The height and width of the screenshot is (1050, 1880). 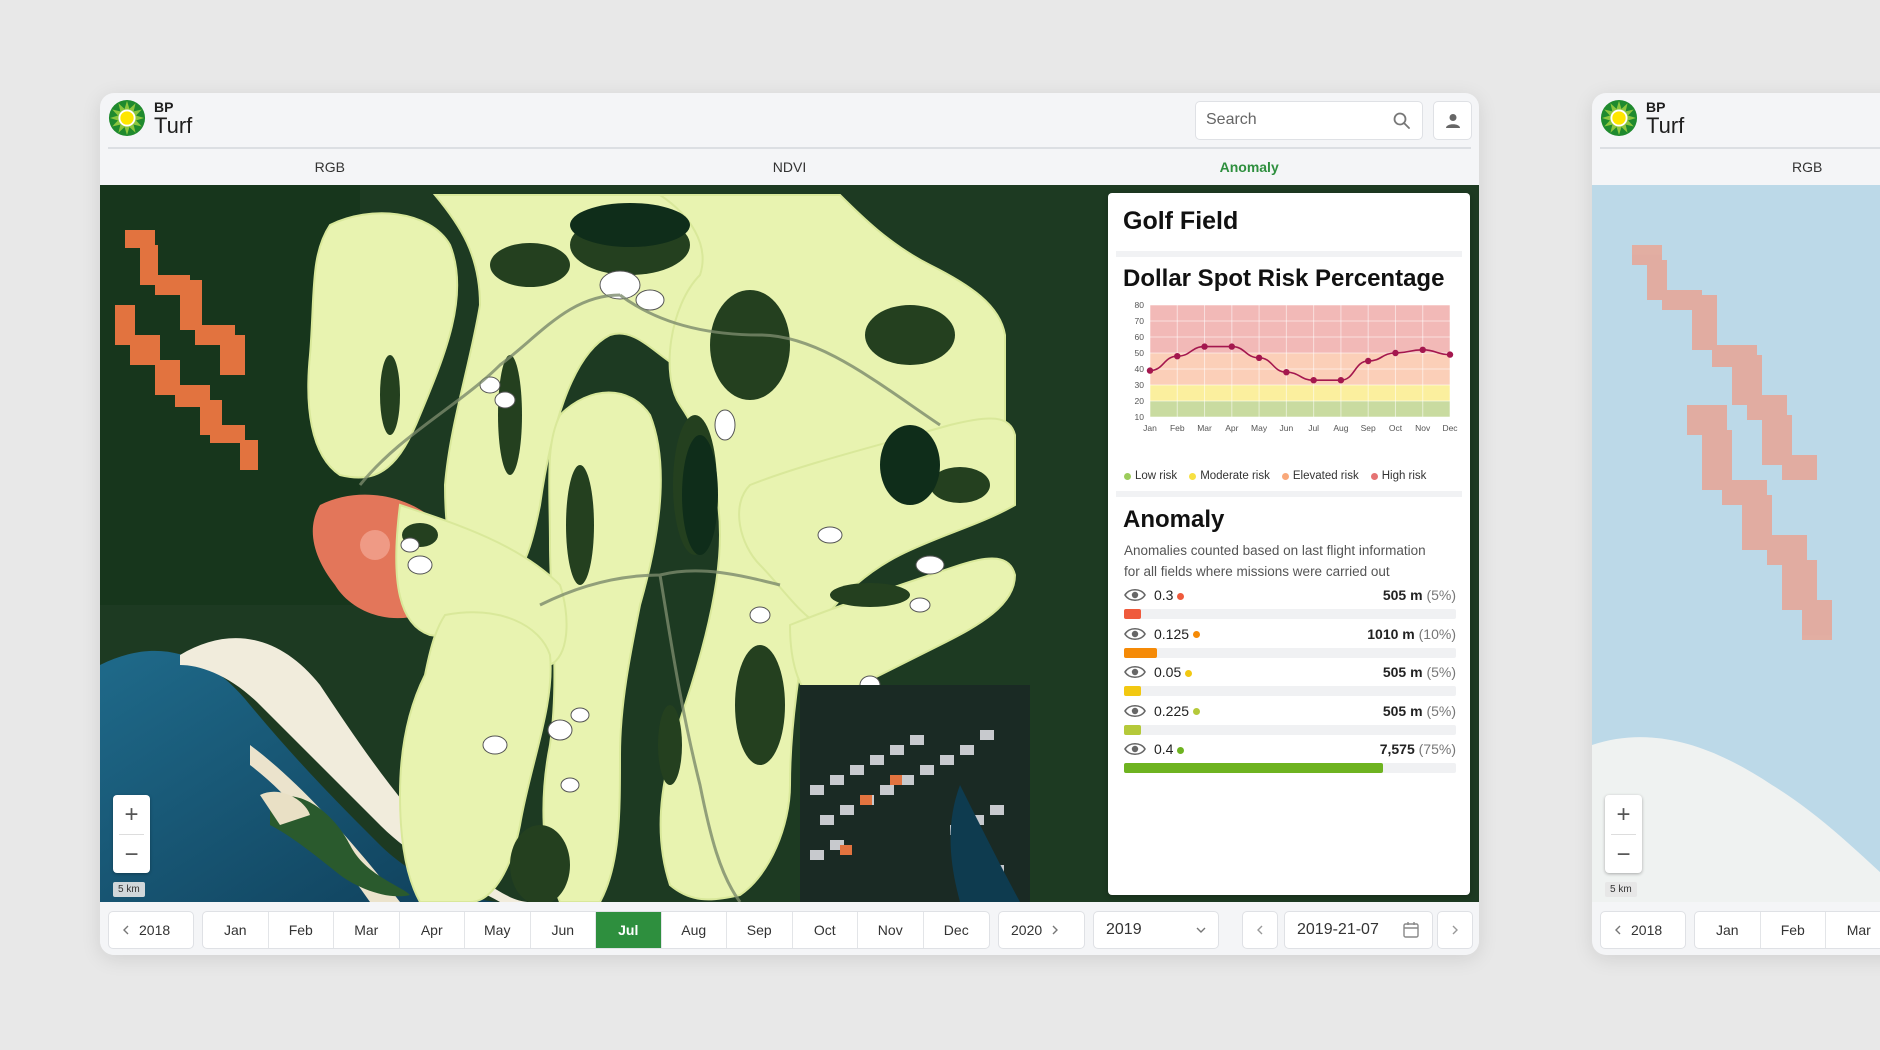 I want to click on month-jun: Jun, so click(x=563, y=930).